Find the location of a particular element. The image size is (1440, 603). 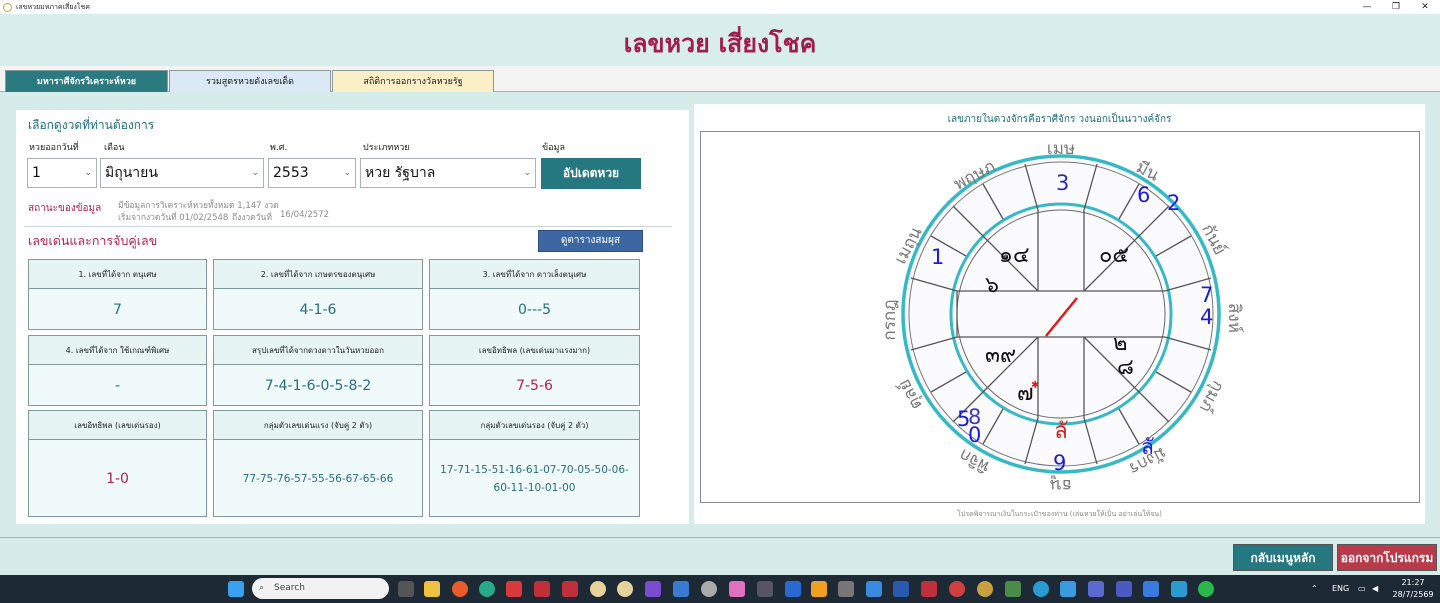

card-header: 1. เลขที่ได้จาก ตนุเศษ is located at coordinates (117, 274).